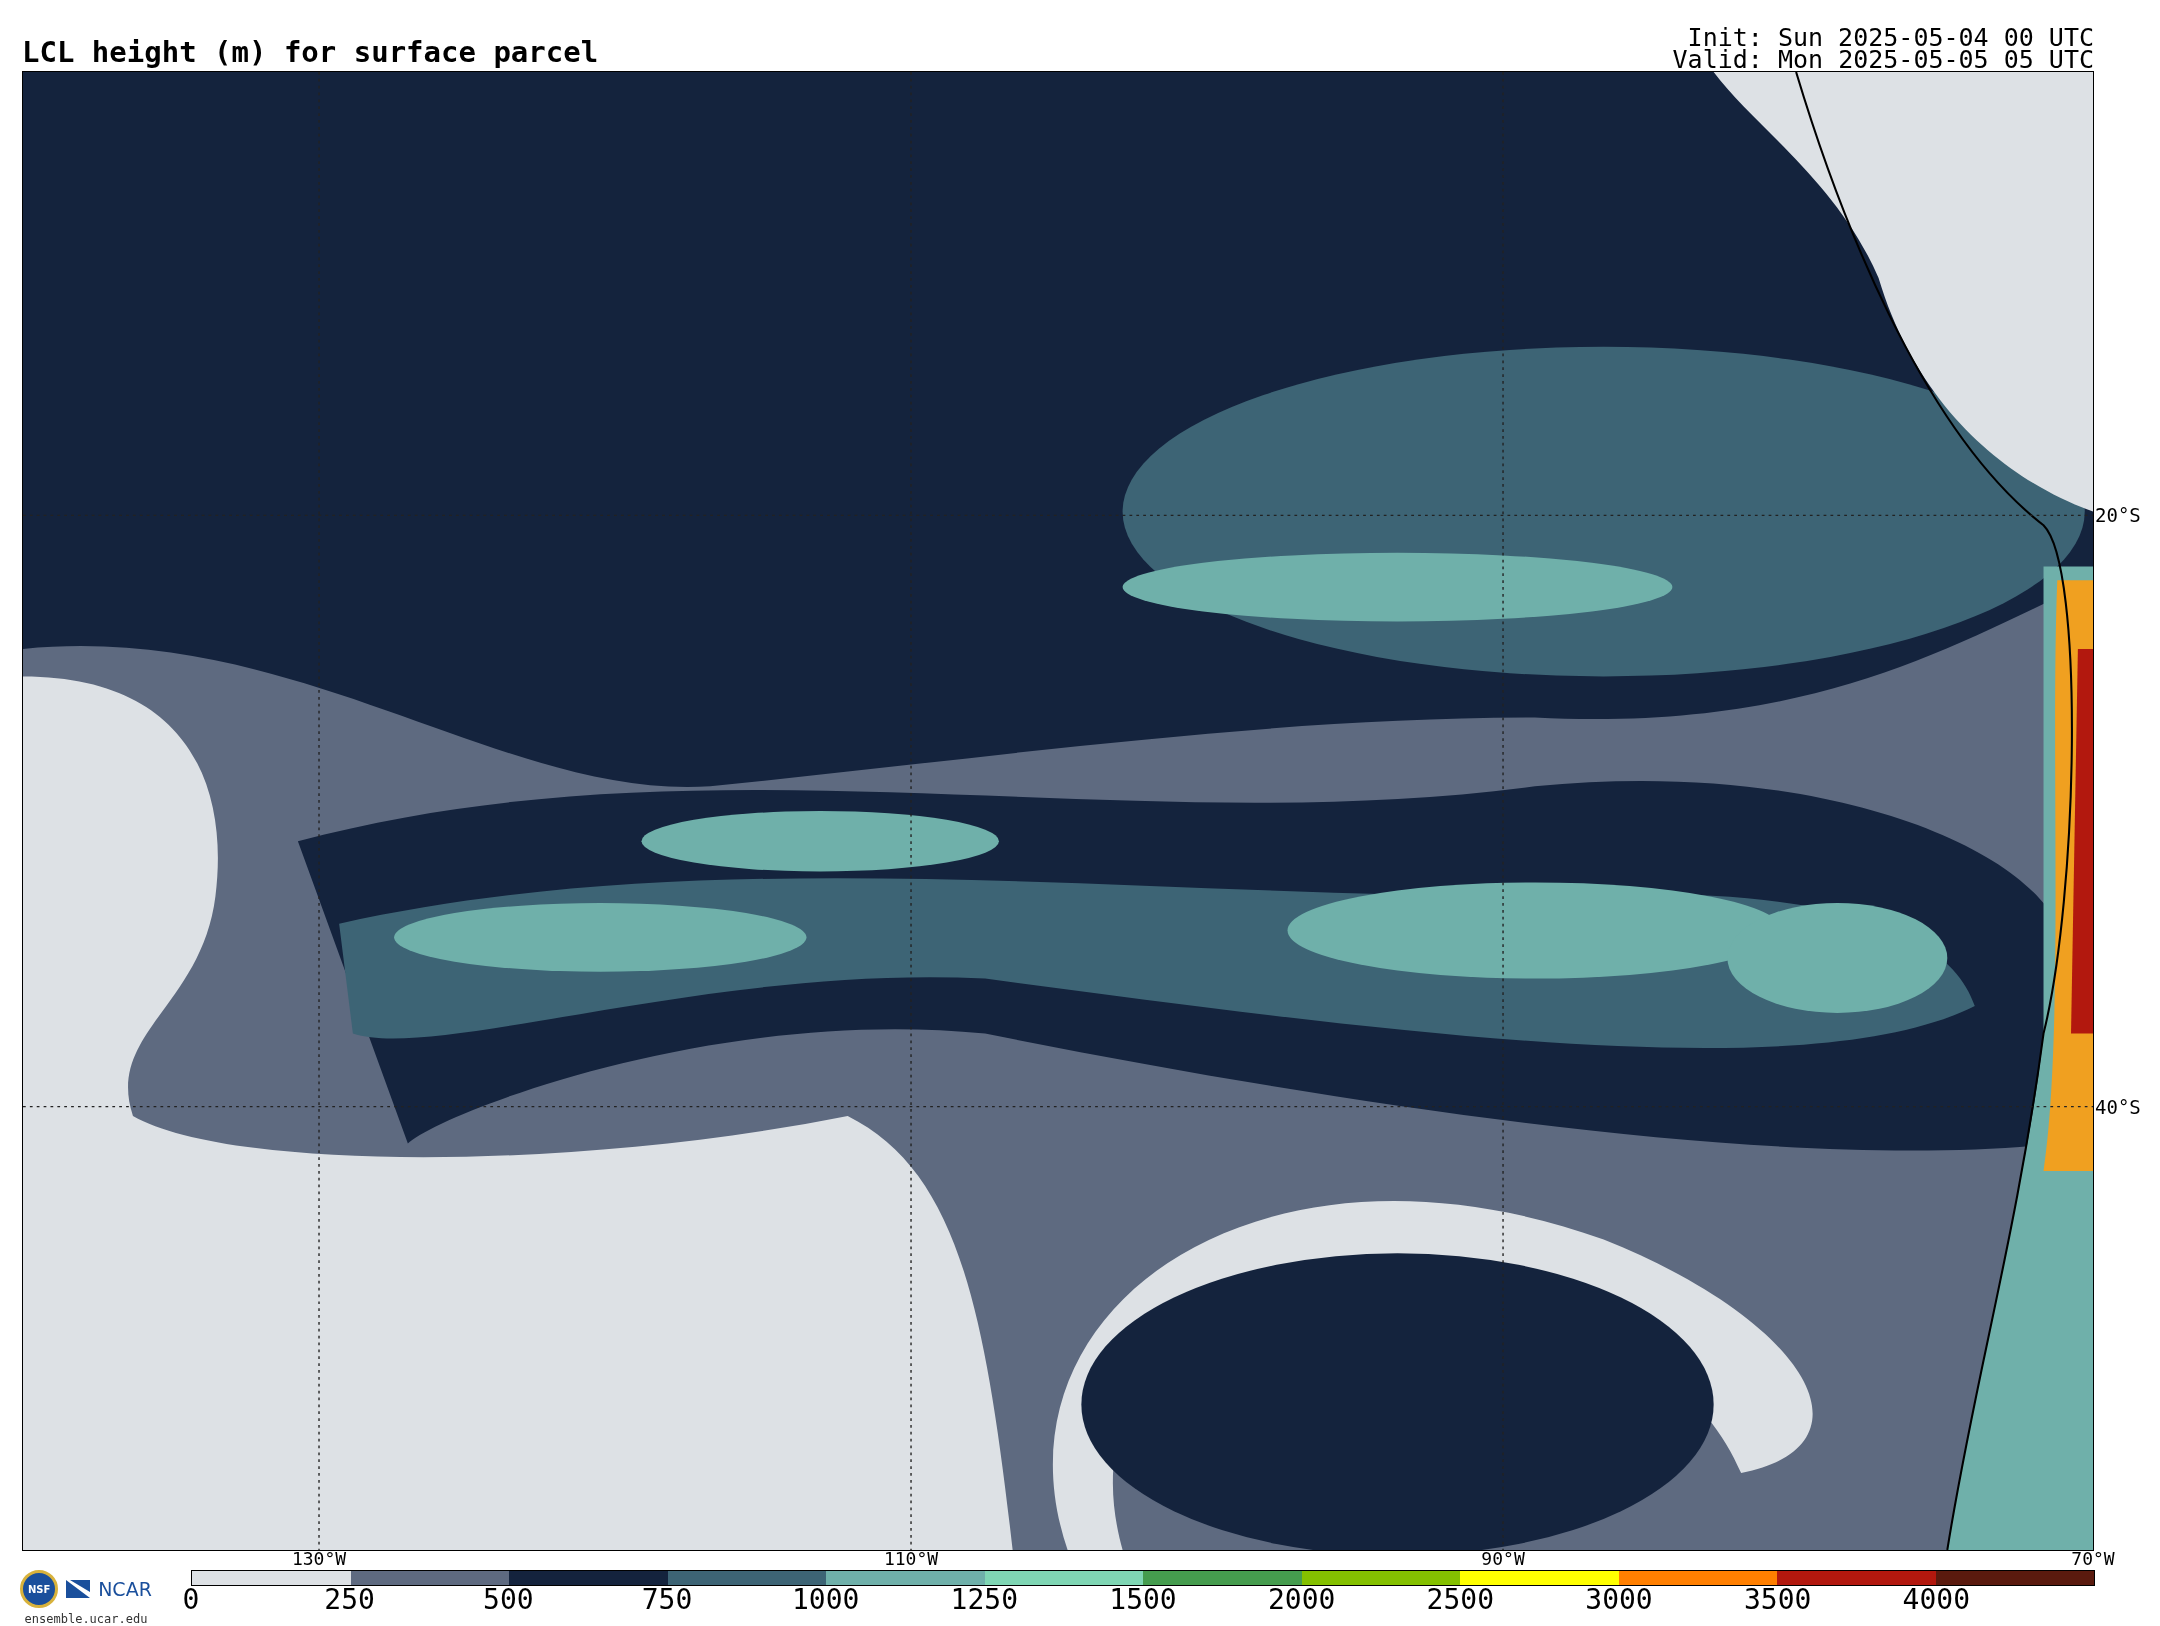 Image resolution: width=2160 pixels, height=1626 pixels. I want to click on color-bar-tick: 3000, so click(1619, 1600).